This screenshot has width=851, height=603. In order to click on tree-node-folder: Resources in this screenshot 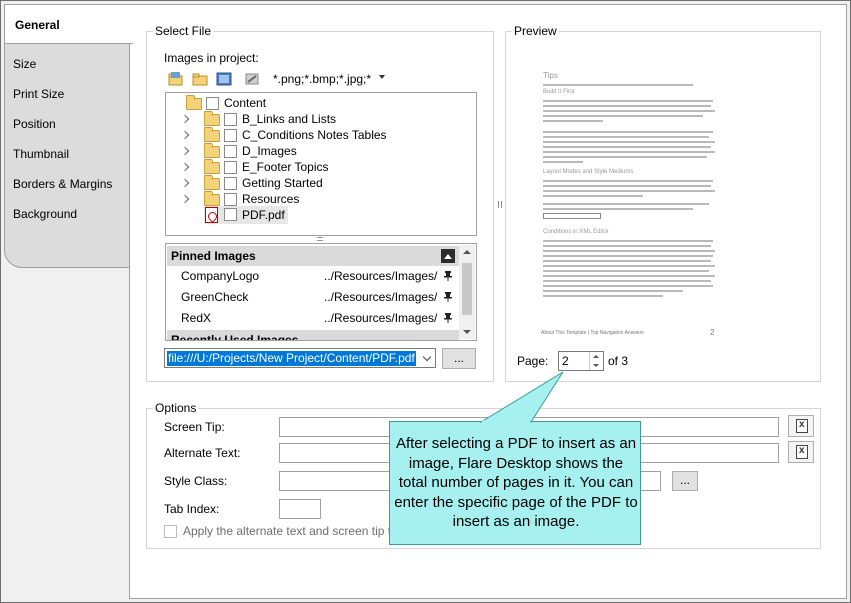, I will do `click(321, 199)`.